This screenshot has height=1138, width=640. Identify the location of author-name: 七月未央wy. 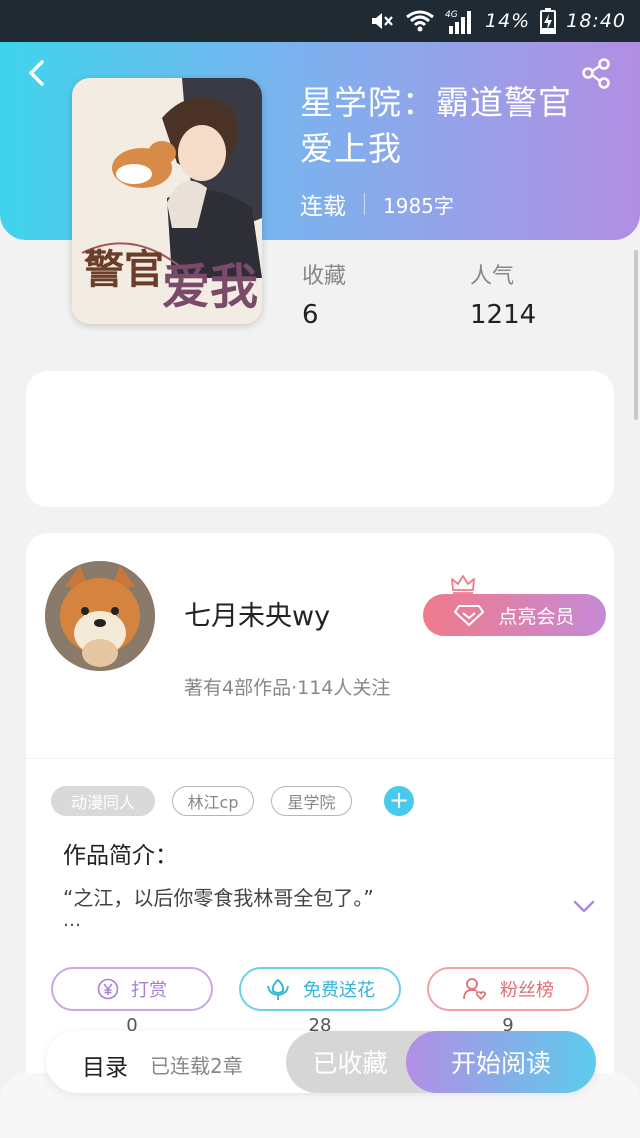
(257, 613).